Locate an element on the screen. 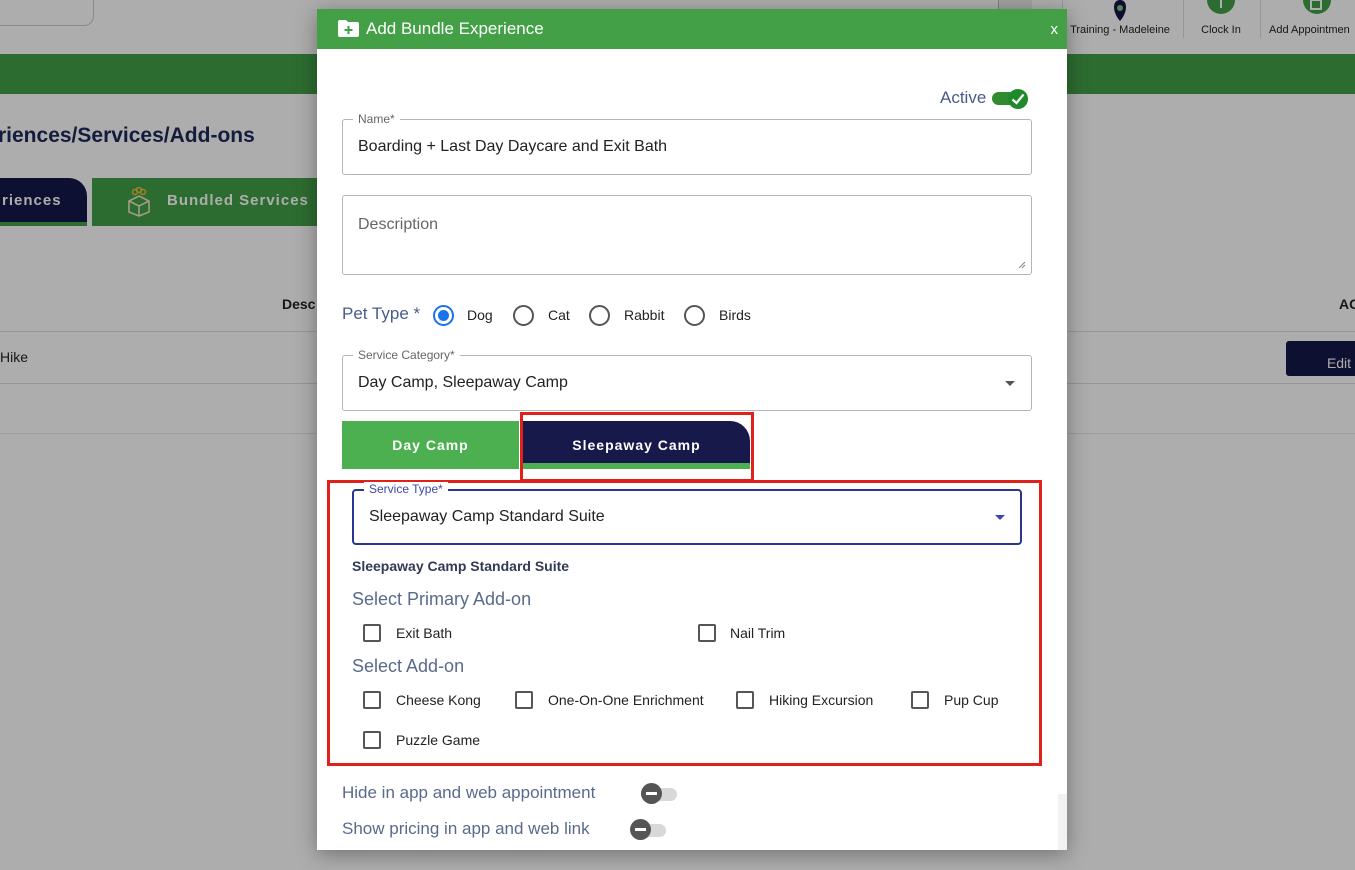  description-field: Description is located at coordinates (687, 235).